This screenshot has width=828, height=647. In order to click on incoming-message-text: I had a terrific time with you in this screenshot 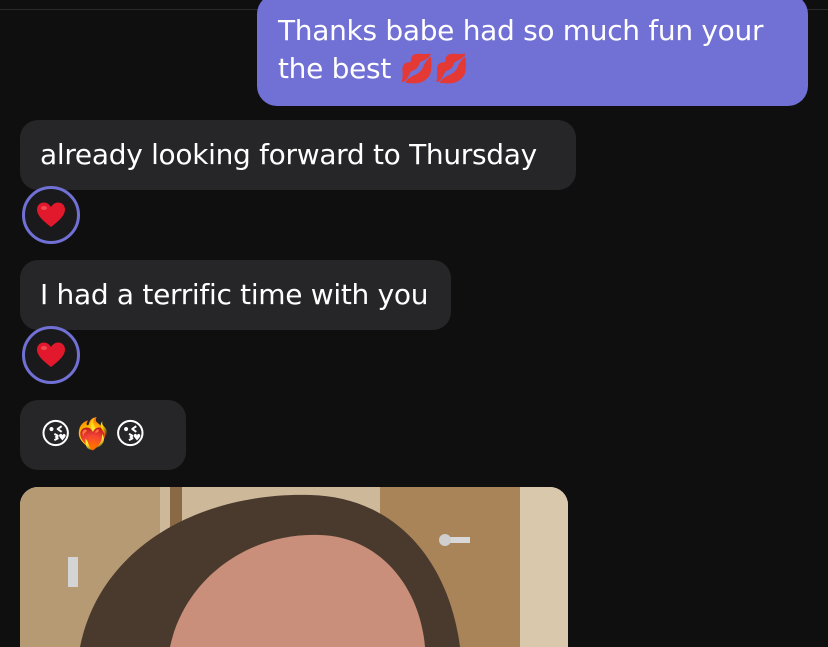, I will do `click(234, 294)`.